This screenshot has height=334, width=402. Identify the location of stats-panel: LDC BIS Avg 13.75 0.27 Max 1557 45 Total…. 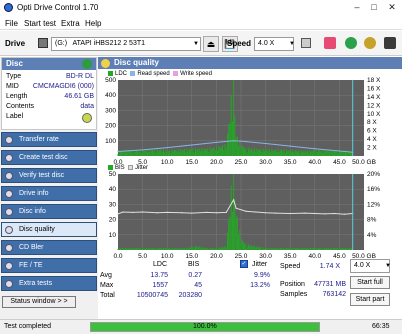
(250, 288).